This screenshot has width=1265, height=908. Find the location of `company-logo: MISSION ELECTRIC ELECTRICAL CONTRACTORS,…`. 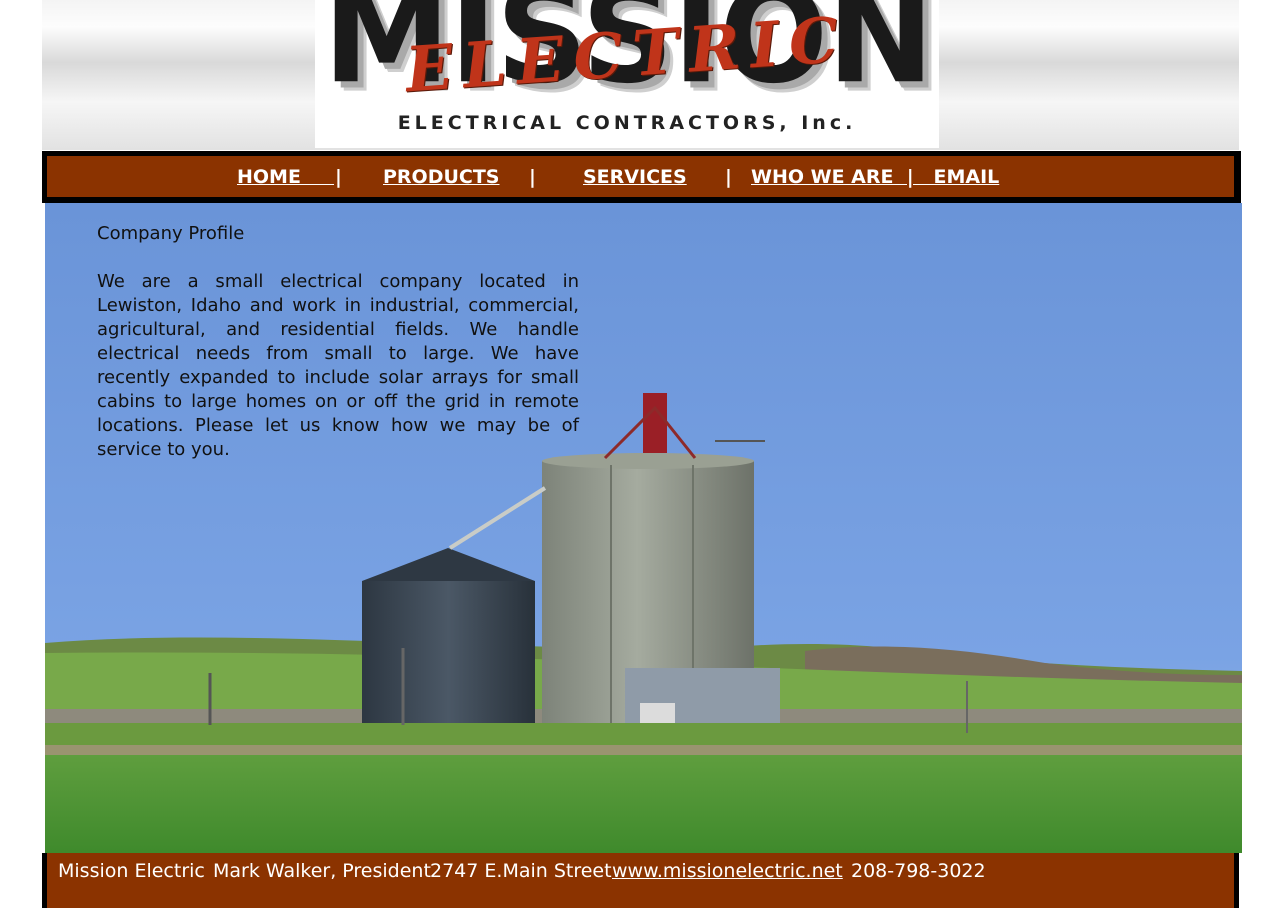

company-logo: MISSION ELECTRIC ELECTRICAL CONTRACTORS,… is located at coordinates (627, 74).